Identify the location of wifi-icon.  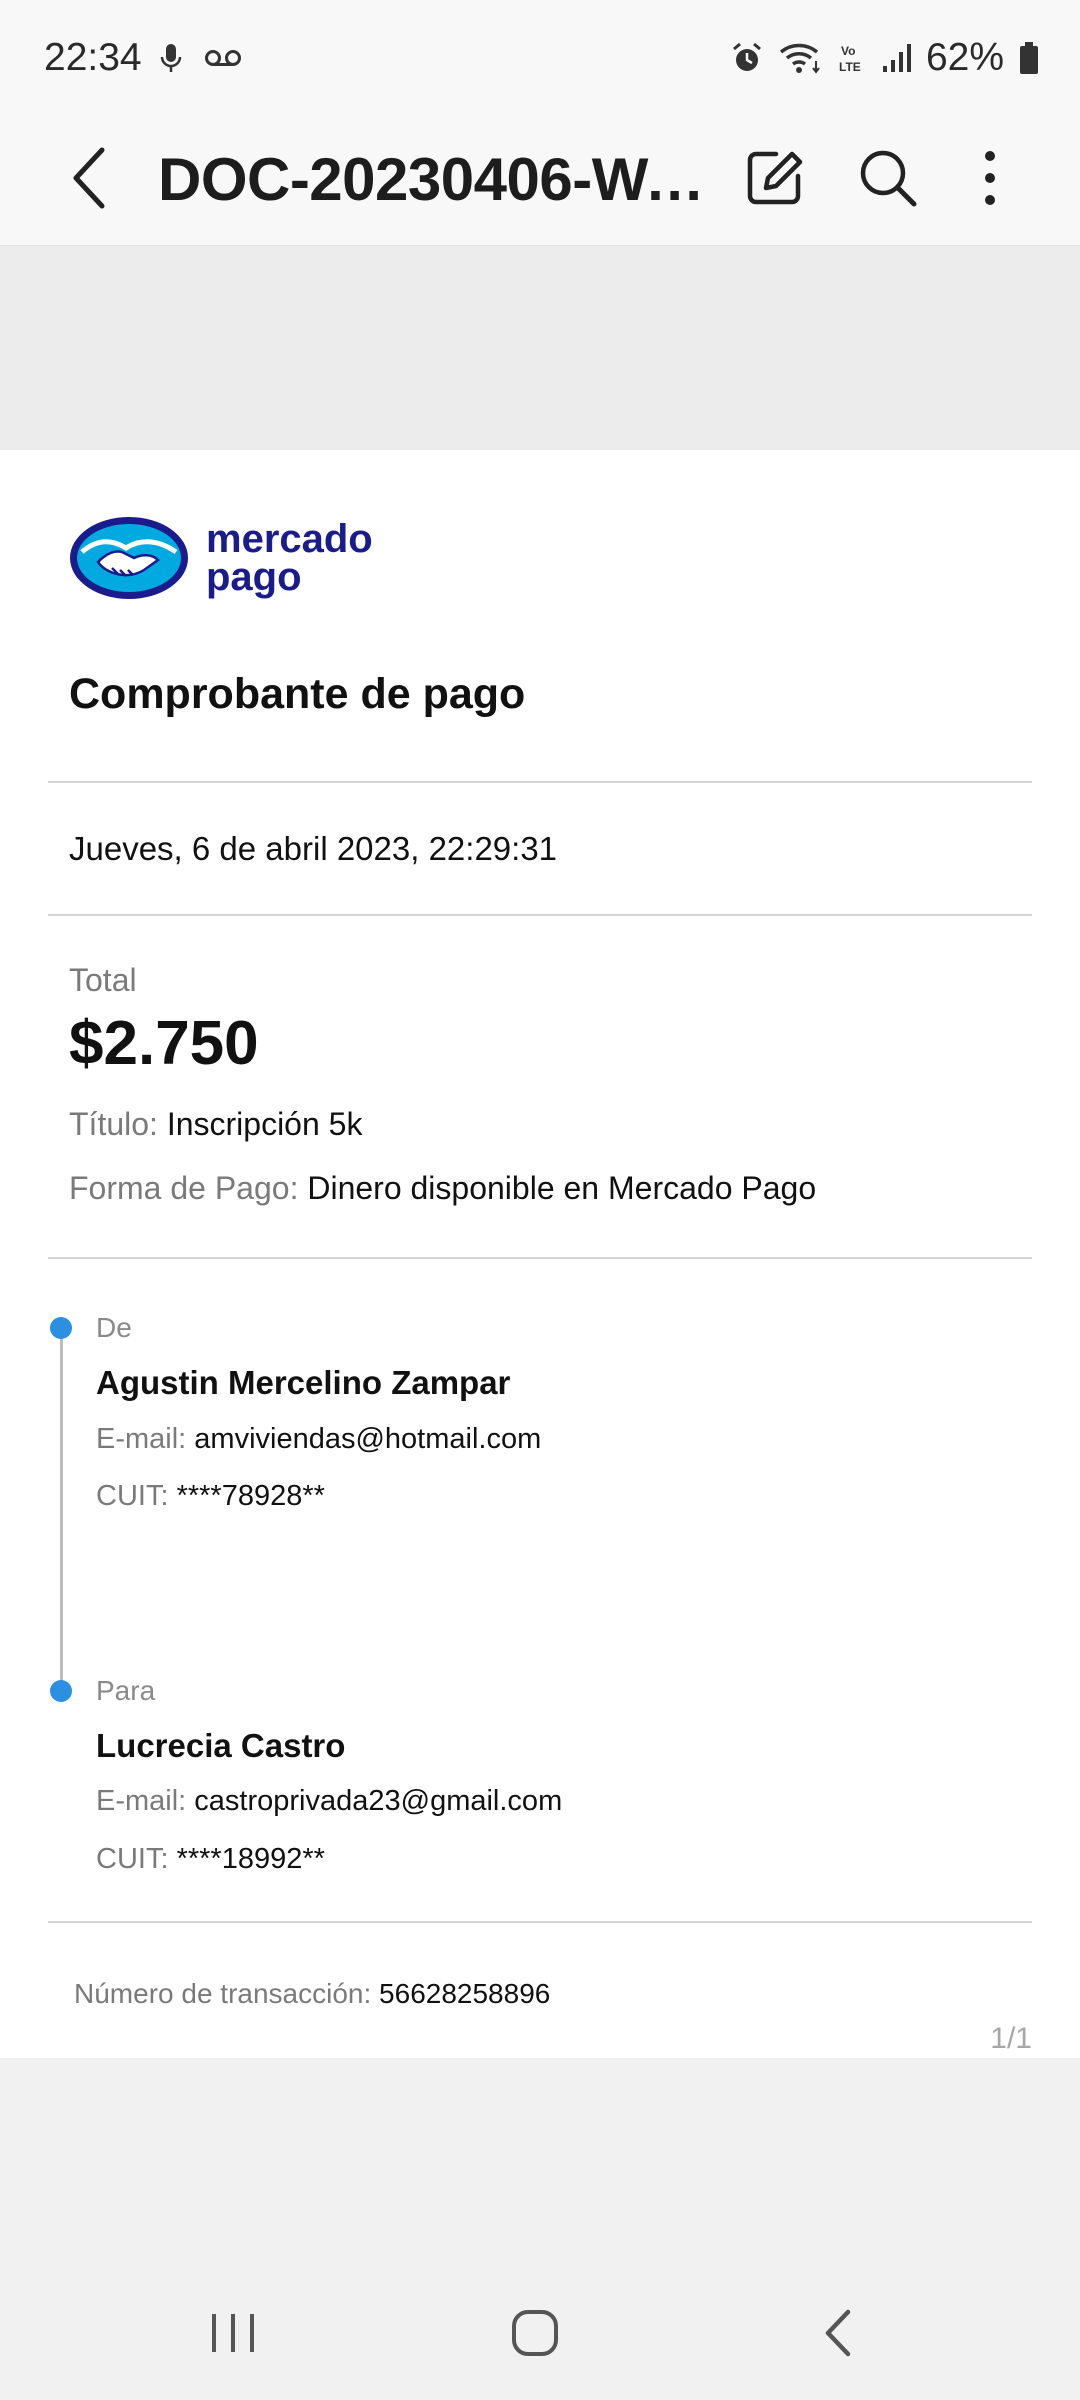
(799, 58).